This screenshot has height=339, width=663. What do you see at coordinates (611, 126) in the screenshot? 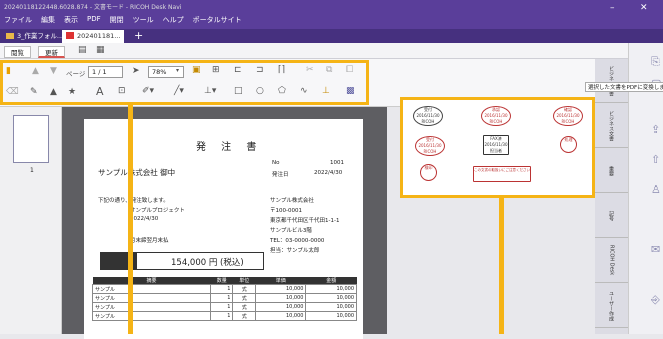
I see `stamp-tab-business-2: ビジネス文書` at bounding box center [611, 126].